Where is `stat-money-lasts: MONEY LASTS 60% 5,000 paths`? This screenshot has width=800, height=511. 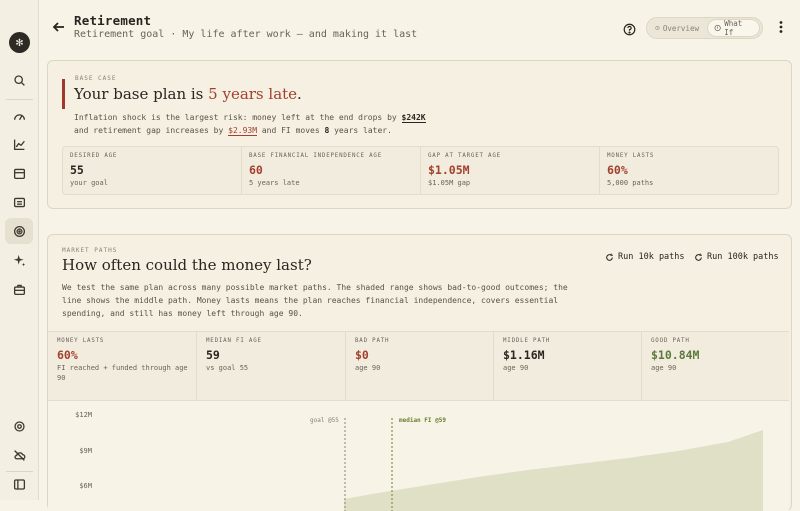 stat-money-lasts: MONEY LASTS 60% 5,000 paths is located at coordinates (689, 170).